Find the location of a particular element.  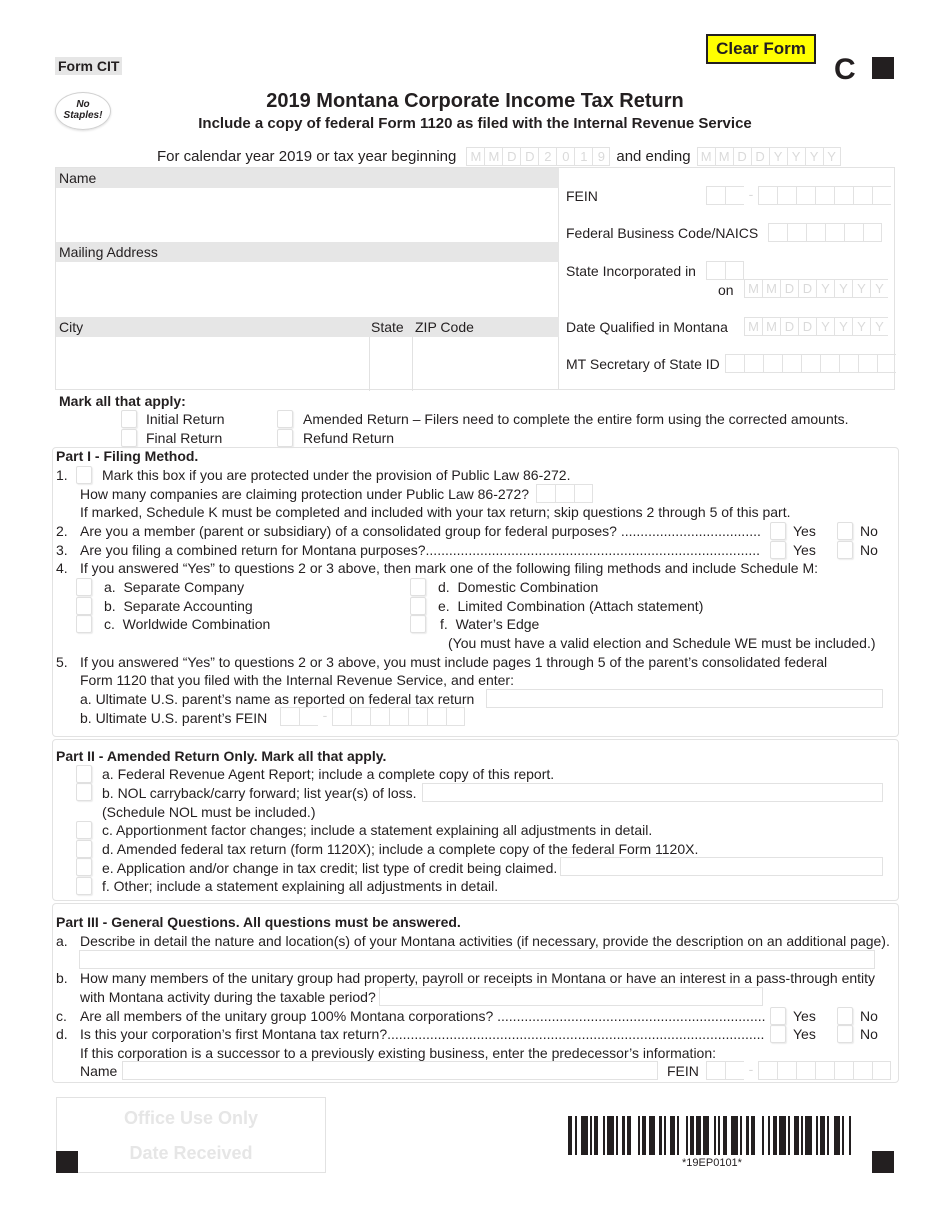

state-incorporated-input is located at coordinates (725, 270).